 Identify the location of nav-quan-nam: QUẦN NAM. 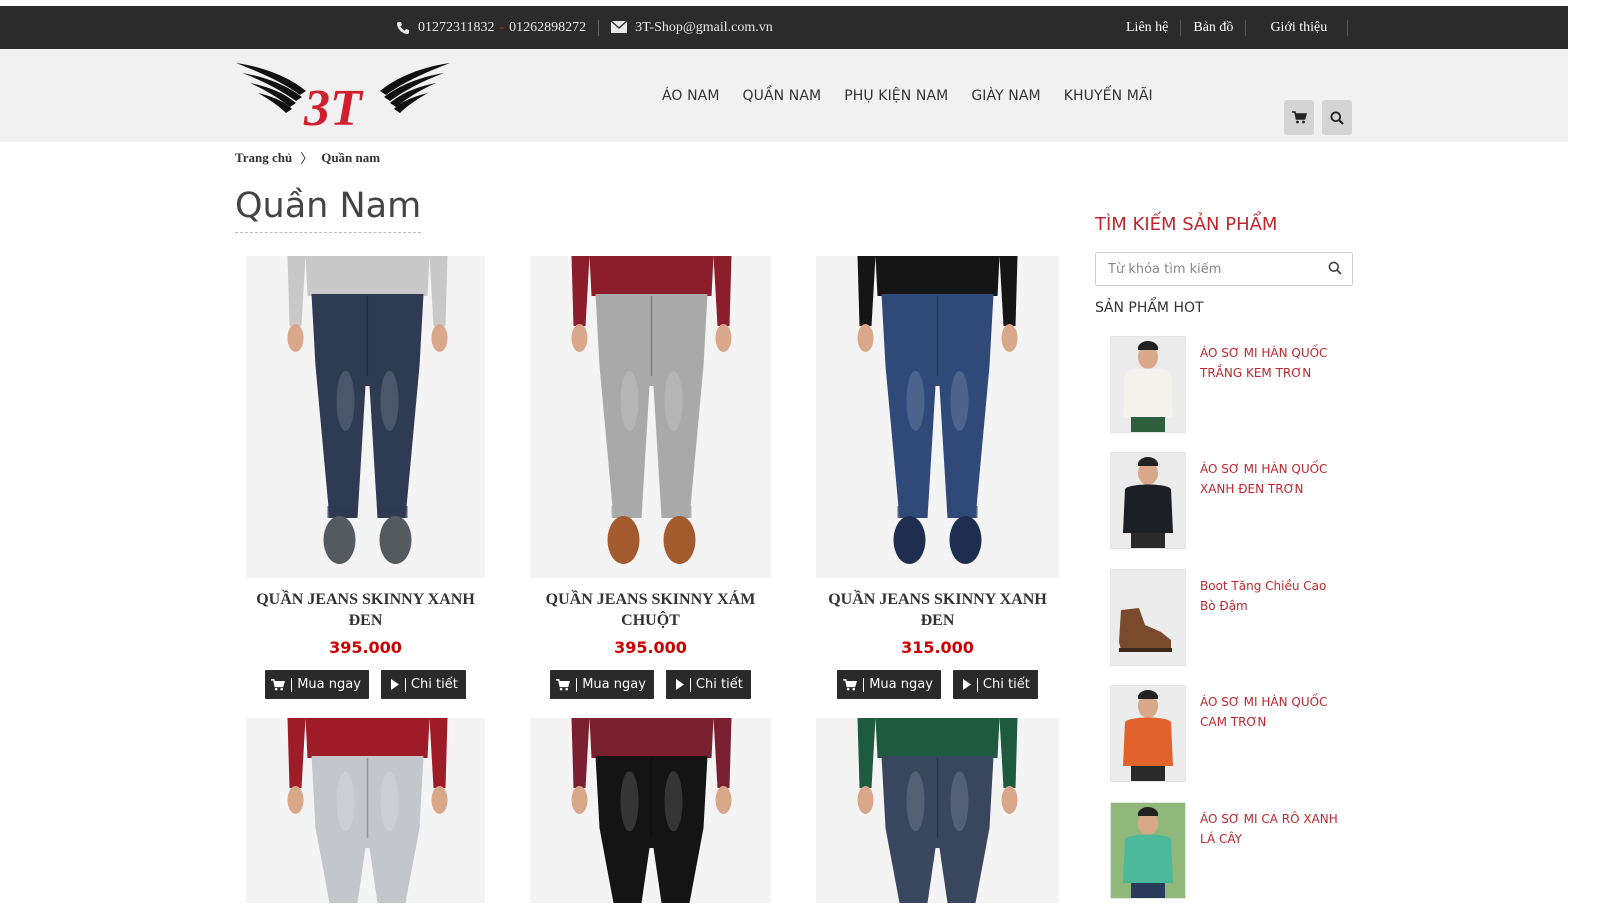
(782, 96).